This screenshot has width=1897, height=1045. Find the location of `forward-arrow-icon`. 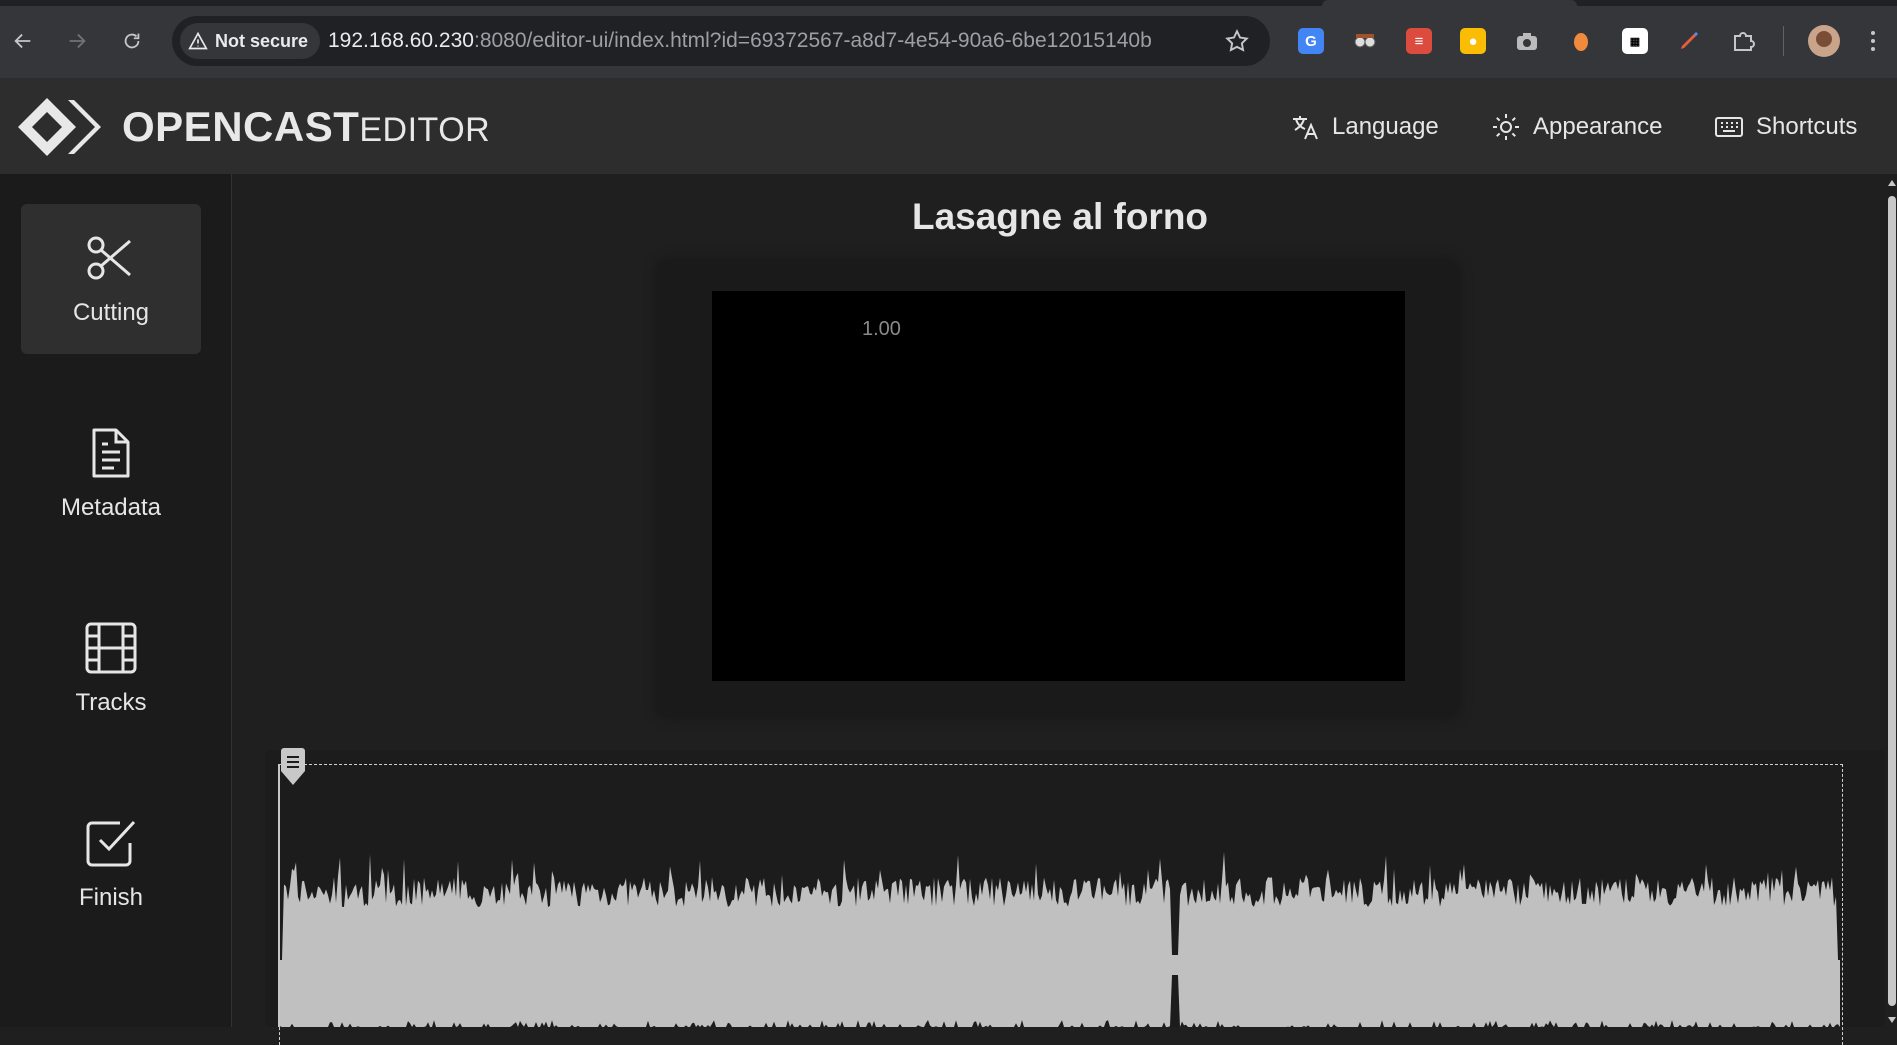

forward-arrow-icon is located at coordinates (77, 41).